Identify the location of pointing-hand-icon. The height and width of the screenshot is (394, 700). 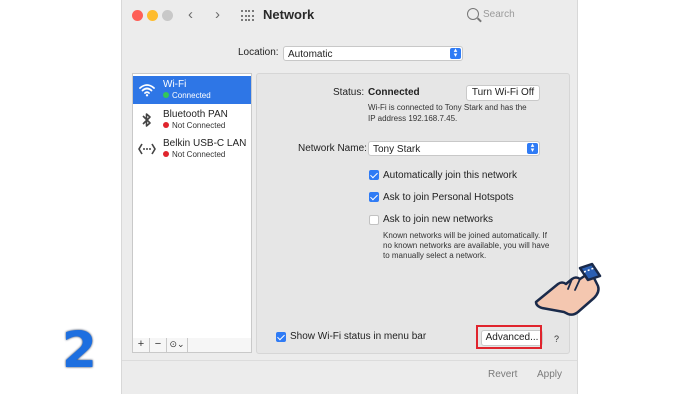
(565, 292).